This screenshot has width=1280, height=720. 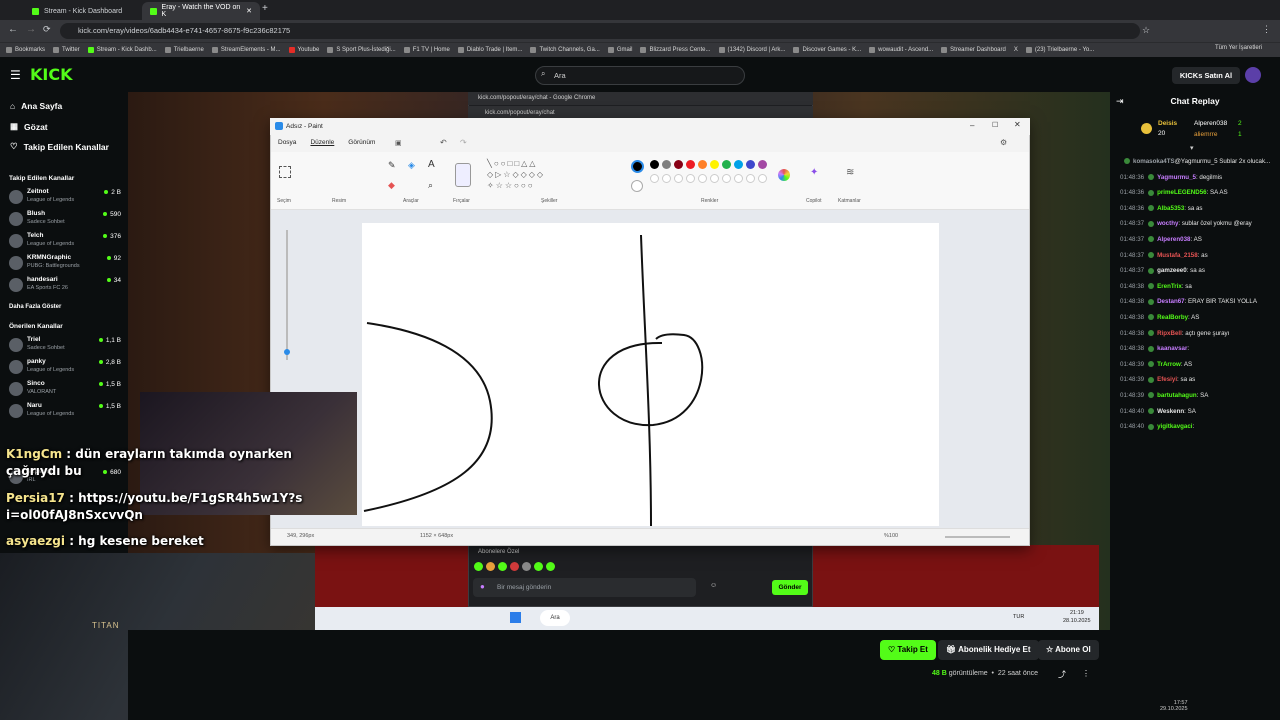 I want to click on layers-icon: ≋, so click(x=850, y=172).